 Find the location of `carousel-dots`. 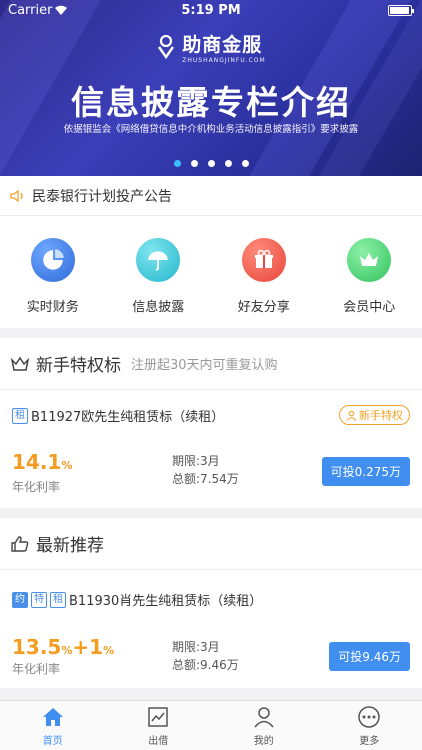

carousel-dots is located at coordinates (211, 163).